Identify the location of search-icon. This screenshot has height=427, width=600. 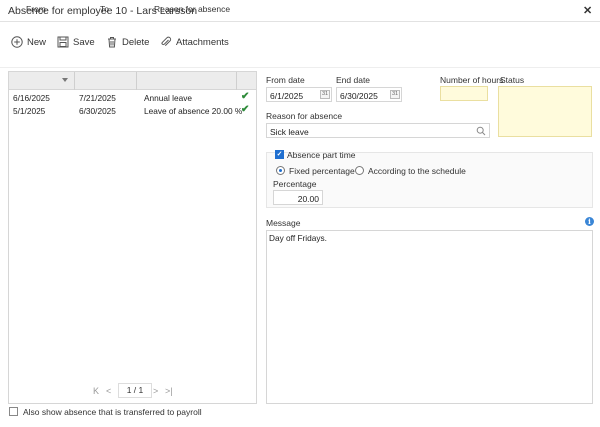
(481, 131).